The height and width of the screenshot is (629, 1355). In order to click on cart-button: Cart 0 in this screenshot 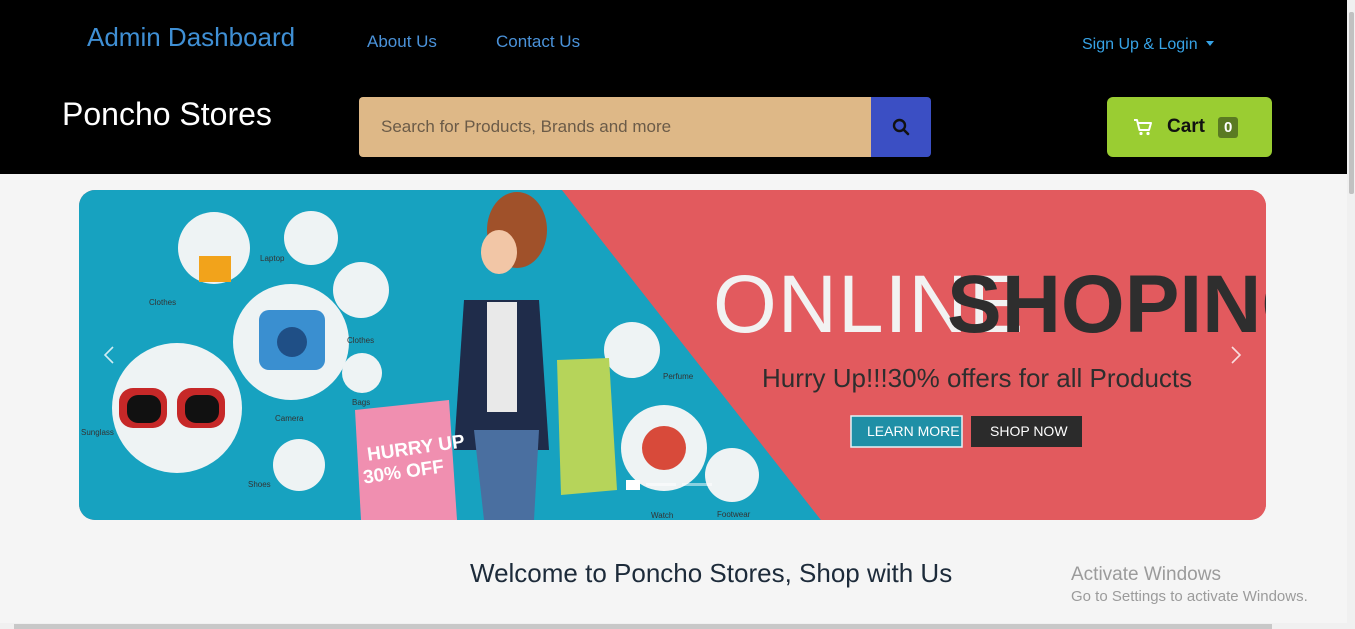, I will do `click(1189, 127)`.